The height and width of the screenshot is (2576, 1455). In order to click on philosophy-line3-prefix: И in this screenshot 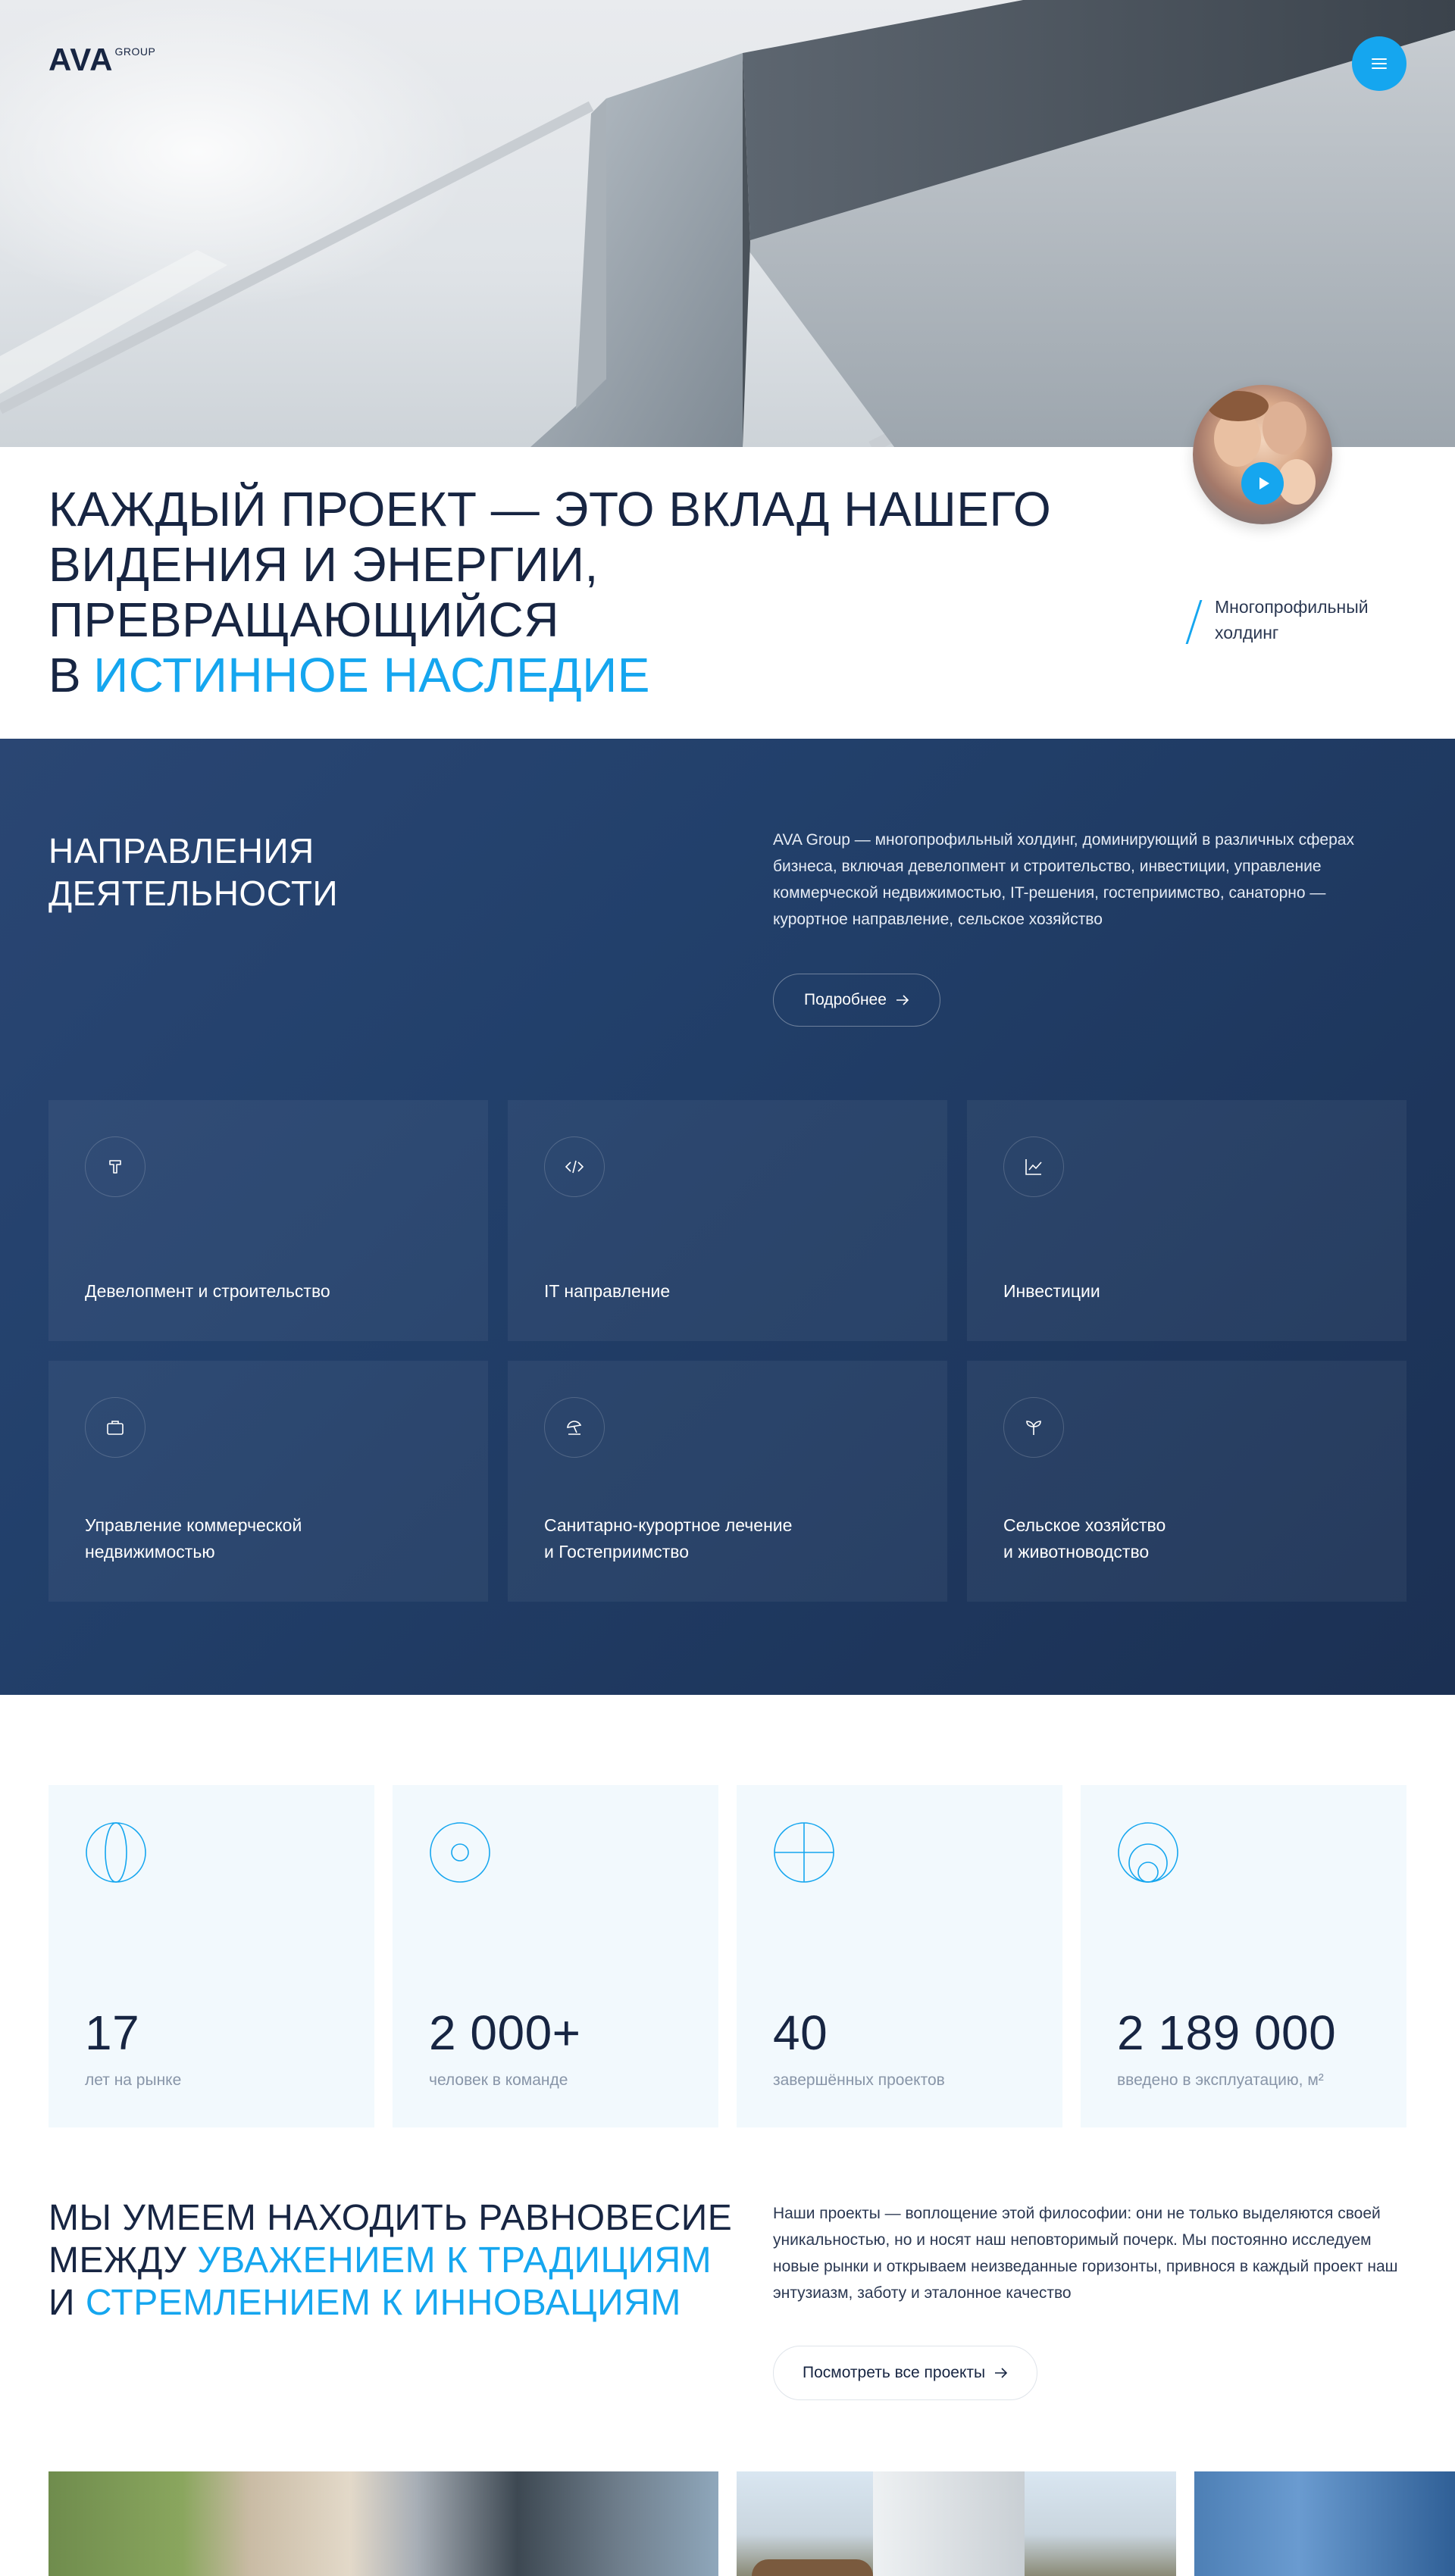, I will do `click(61, 2303)`.